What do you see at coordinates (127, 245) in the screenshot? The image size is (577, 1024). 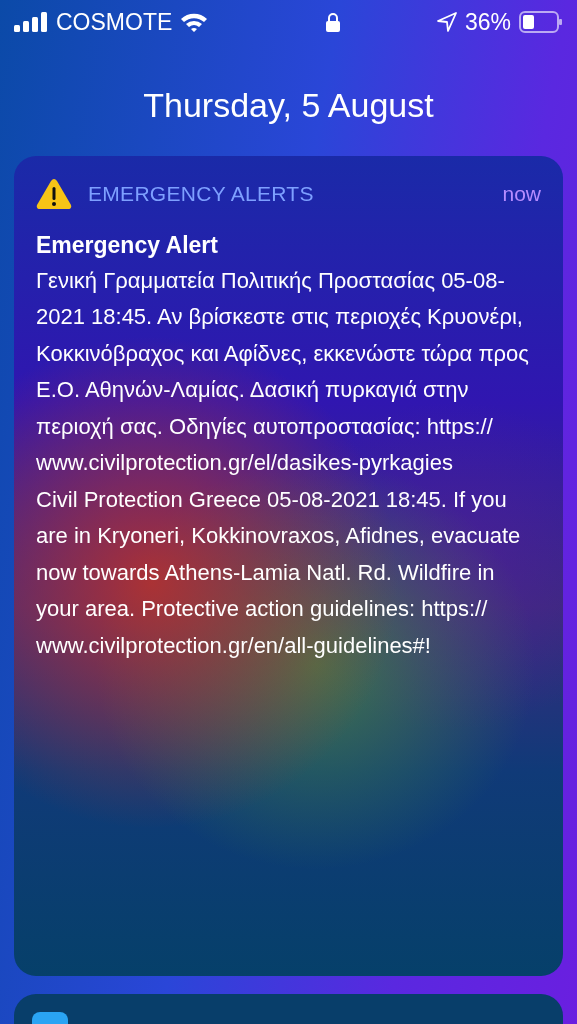 I see `notification-title: Emergency Alert` at bounding box center [127, 245].